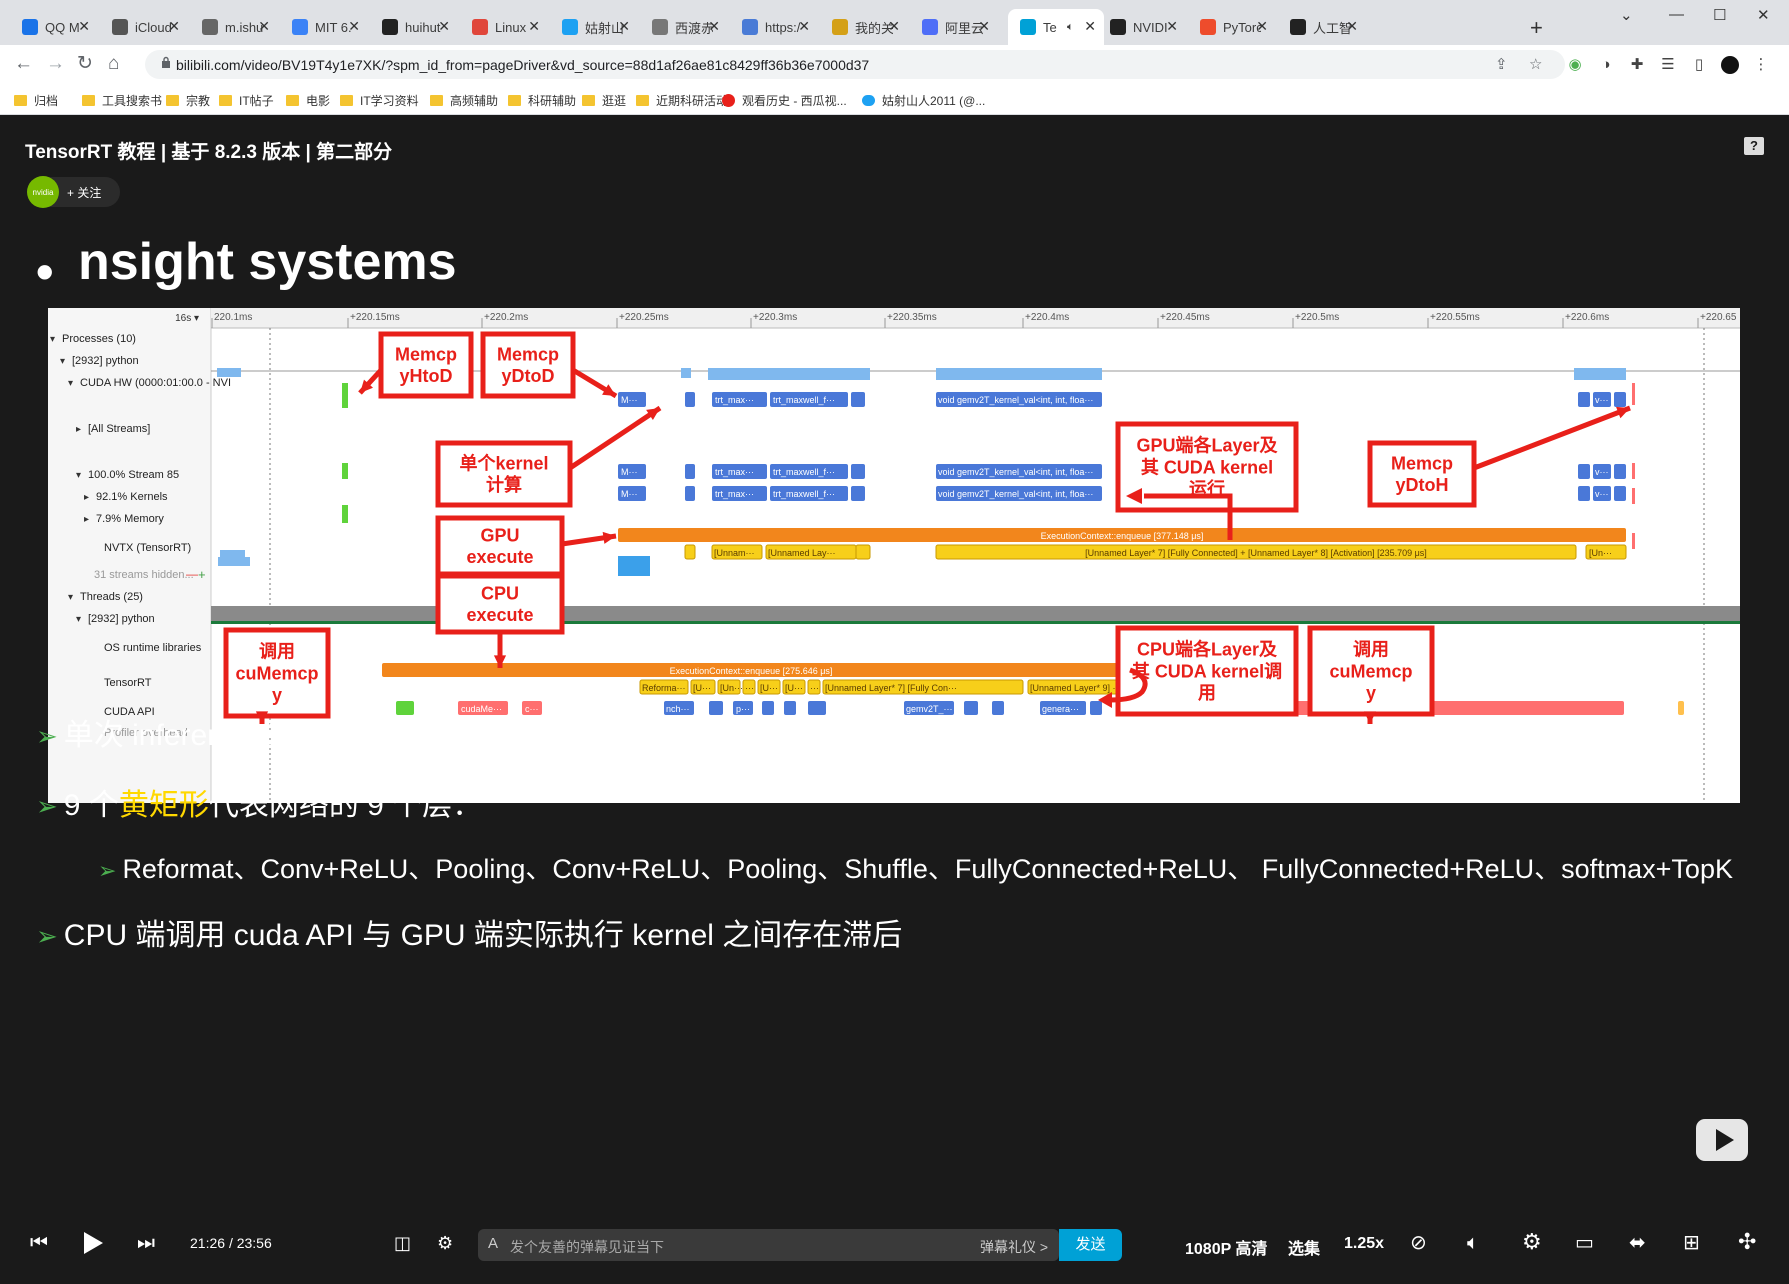  What do you see at coordinates (85, 64) in the screenshot?
I see `reload-icon: ↻` at bounding box center [85, 64].